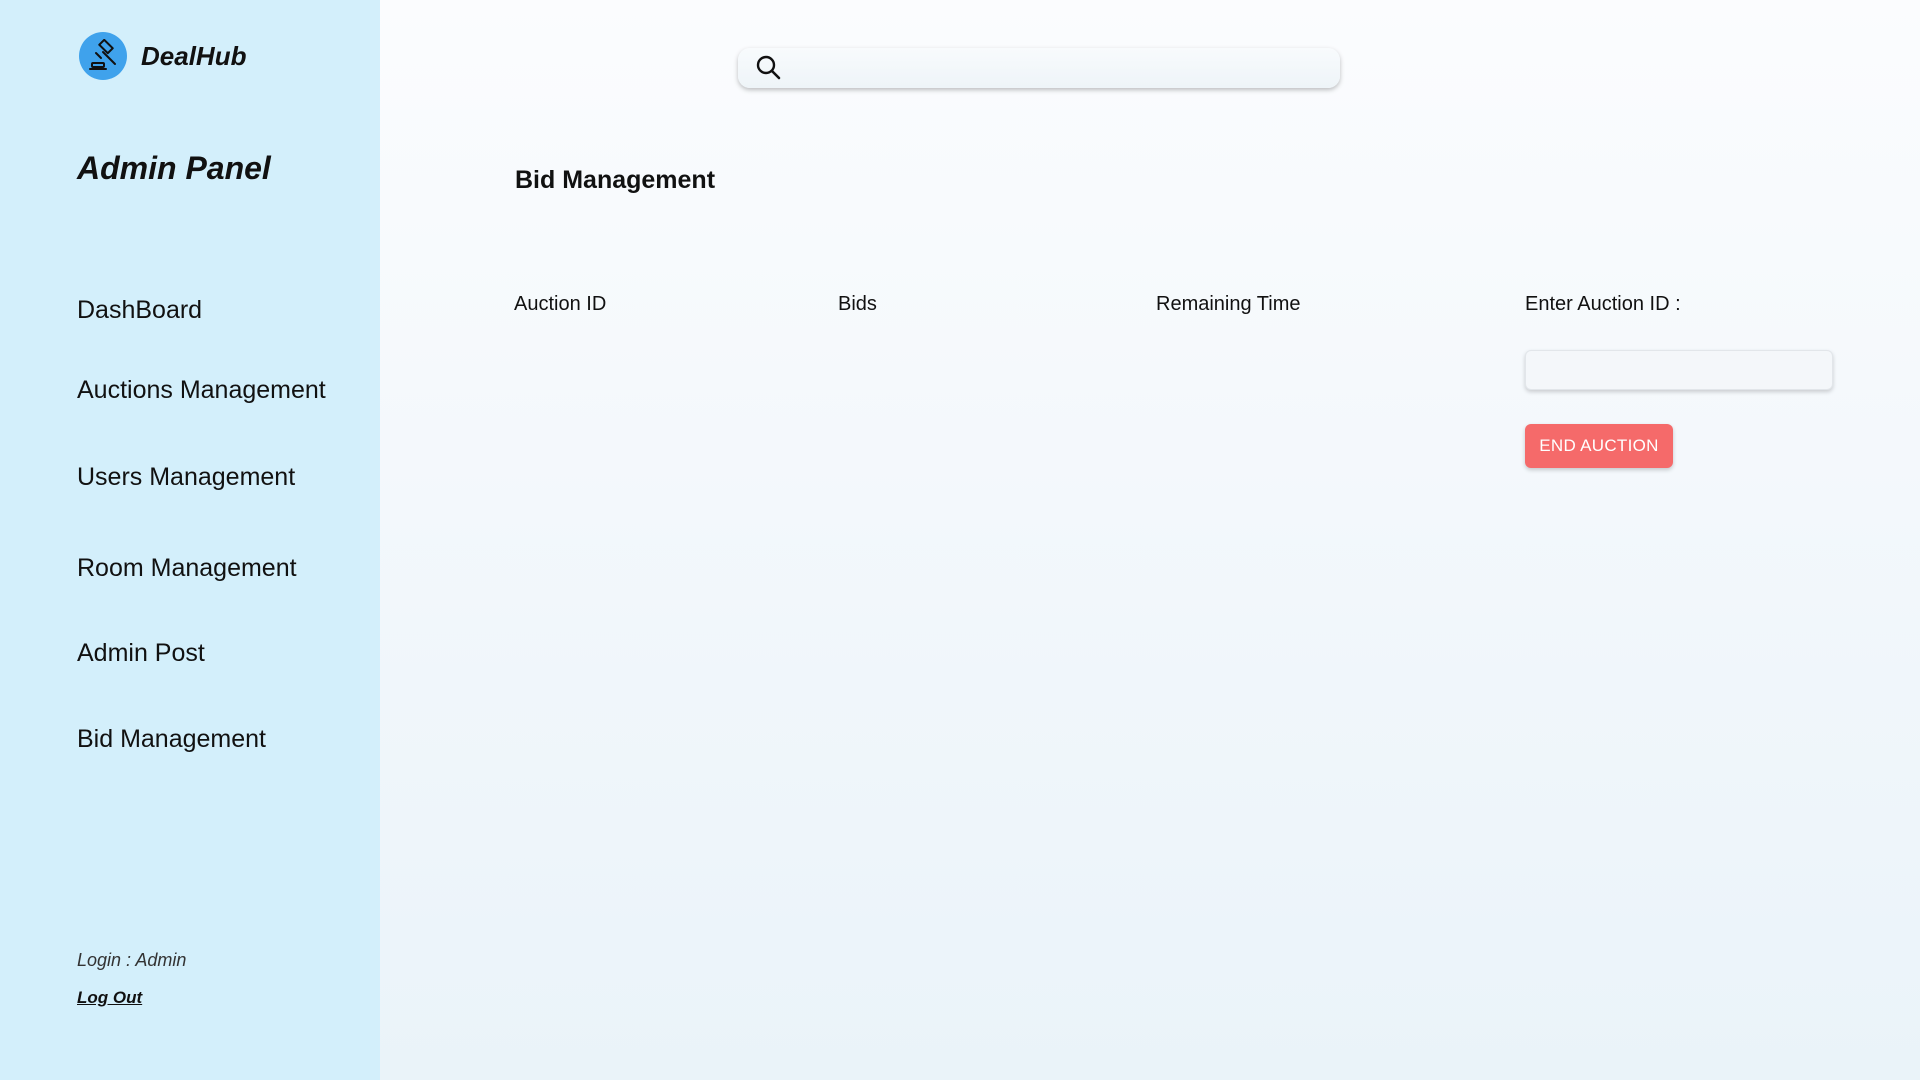  I want to click on search-bar, so click(1039, 68).